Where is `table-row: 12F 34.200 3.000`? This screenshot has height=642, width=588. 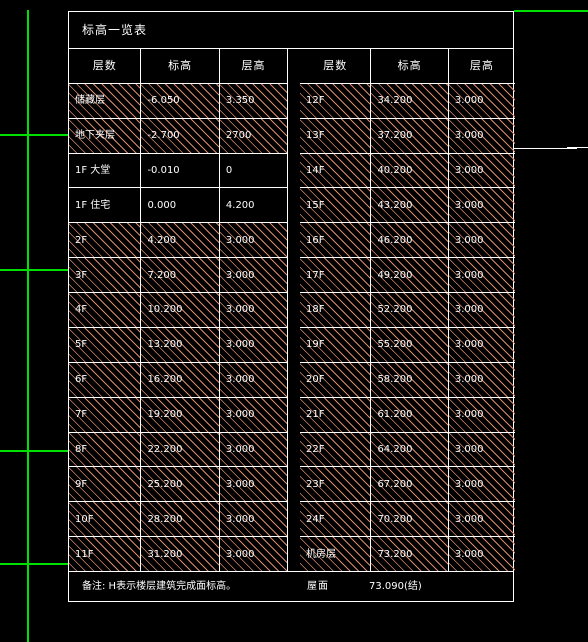
table-row: 12F 34.200 3.000 is located at coordinates (407, 100).